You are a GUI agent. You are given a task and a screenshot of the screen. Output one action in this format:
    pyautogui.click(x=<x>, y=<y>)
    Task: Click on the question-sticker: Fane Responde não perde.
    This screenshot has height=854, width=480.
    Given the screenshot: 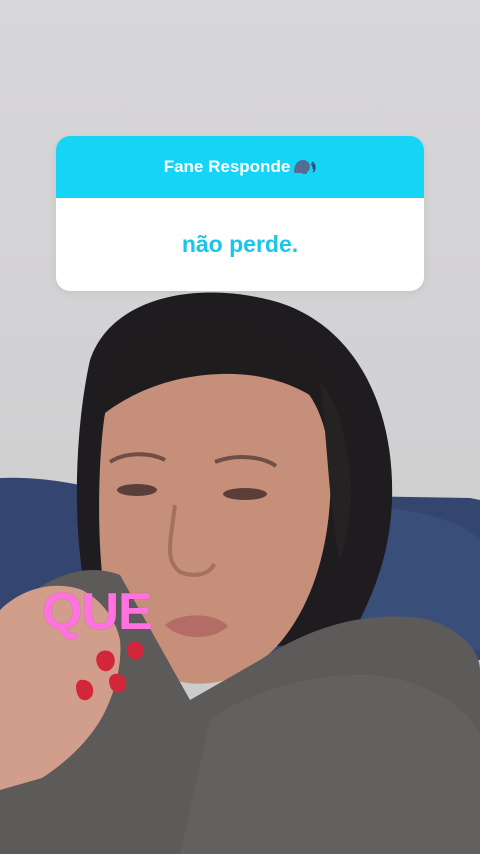 What is the action you would take?
    pyautogui.click(x=240, y=213)
    